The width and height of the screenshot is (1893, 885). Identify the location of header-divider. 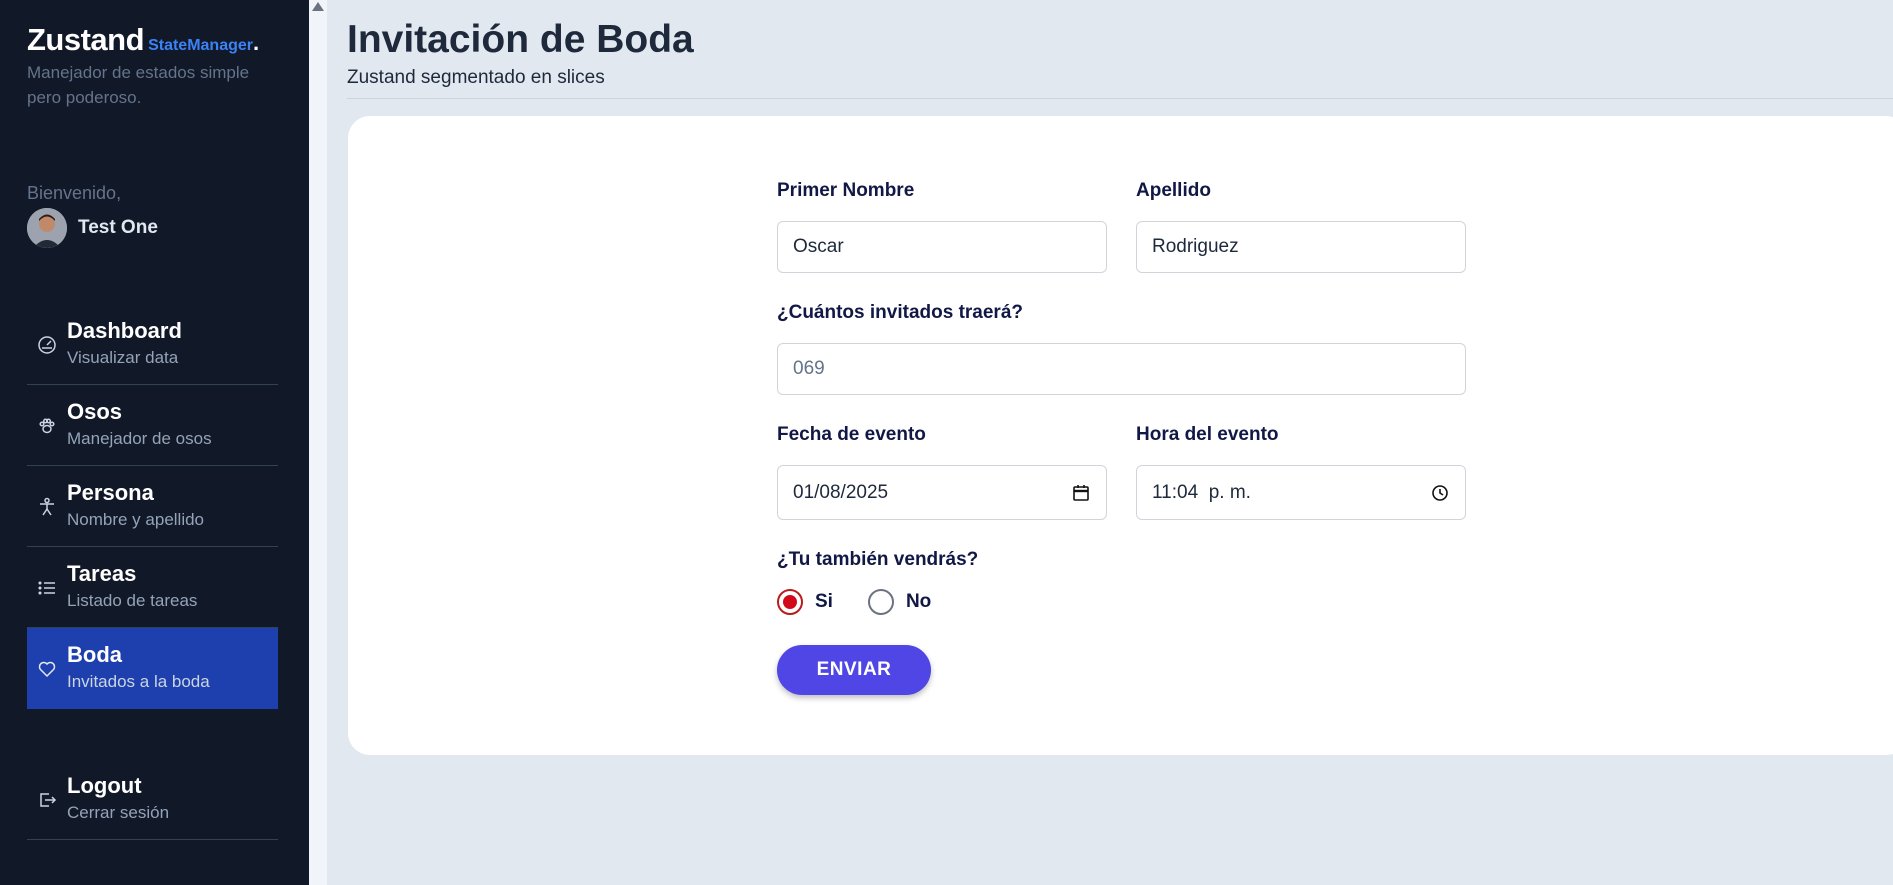
(1120, 98).